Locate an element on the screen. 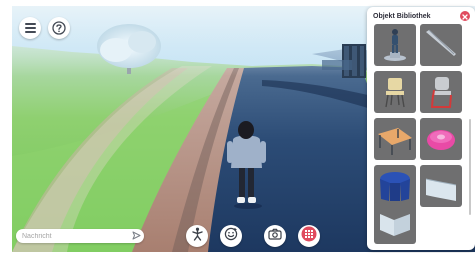 The width and height of the screenshot is (475, 253). dance-button is located at coordinates (197, 236).